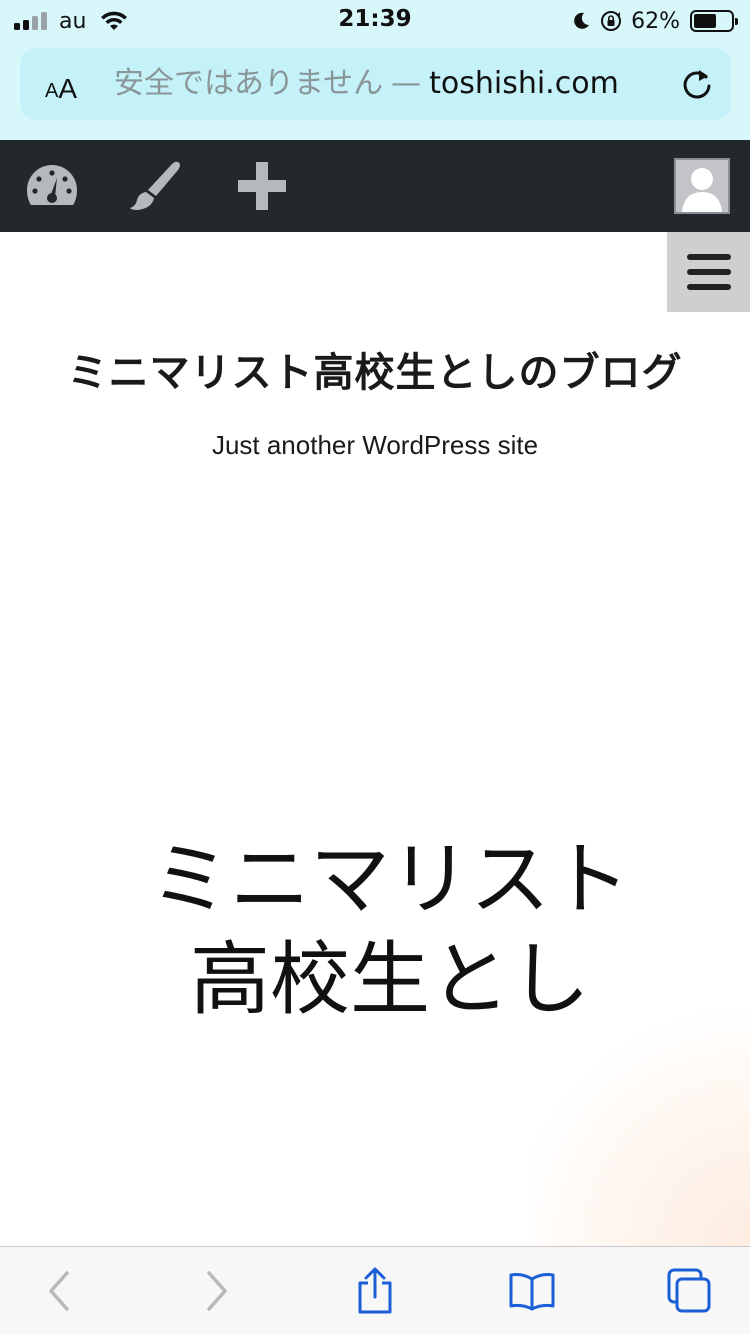 The height and width of the screenshot is (1334, 750). Describe the element at coordinates (52, 186) in the screenshot. I see `dashboard-icon` at that location.